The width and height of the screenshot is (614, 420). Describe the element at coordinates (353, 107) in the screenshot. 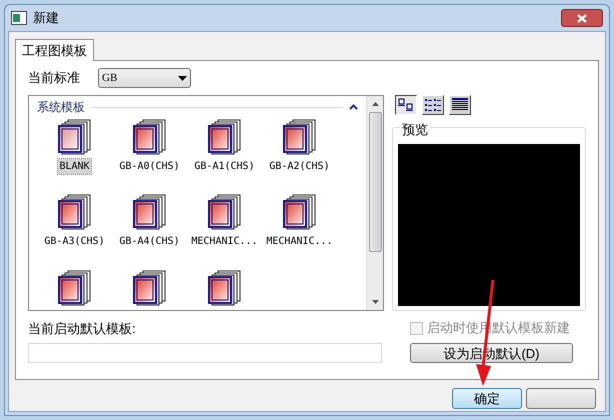

I see `collapse-chevron-icon` at that location.